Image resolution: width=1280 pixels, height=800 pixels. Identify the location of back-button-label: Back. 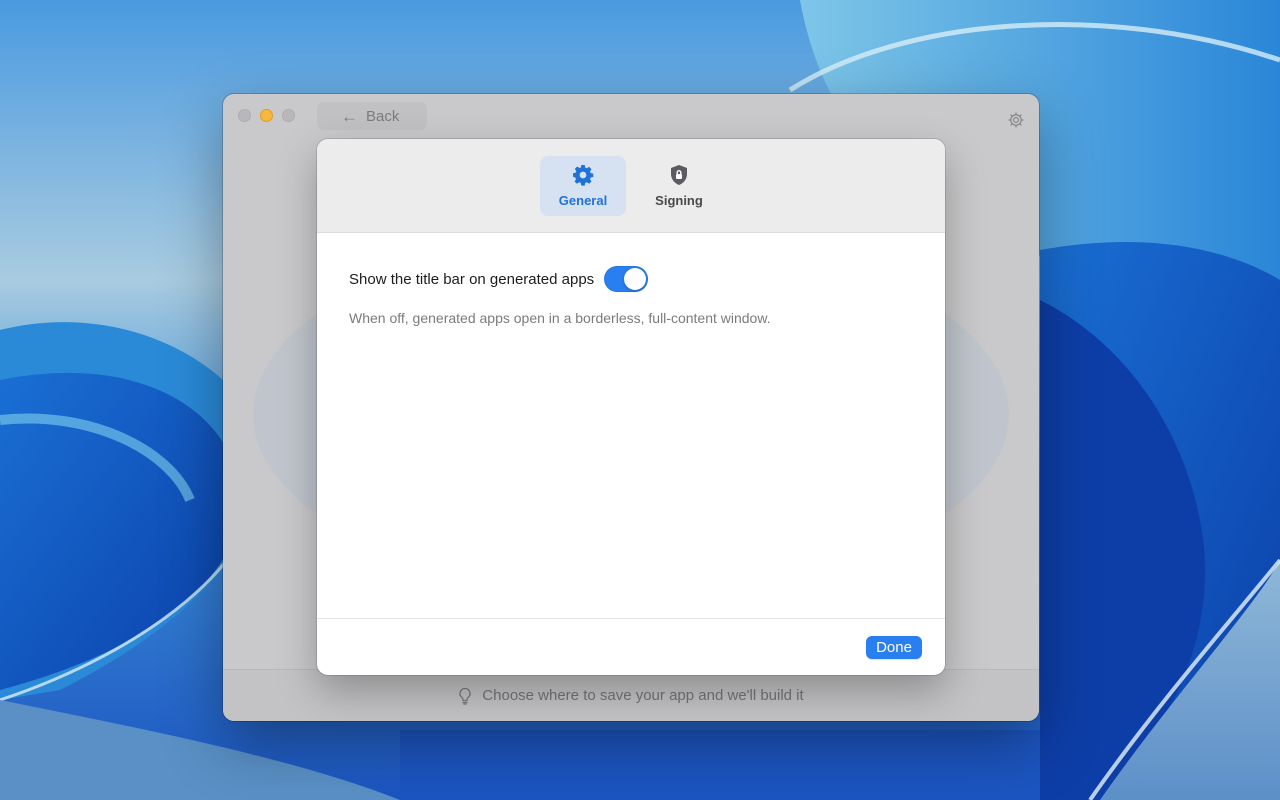
(383, 116).